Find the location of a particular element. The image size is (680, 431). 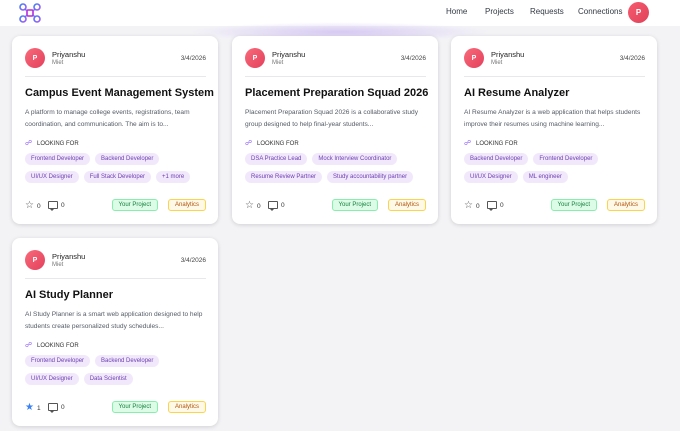

role-tag: Data Scientist is located at coordinates (108, 379).